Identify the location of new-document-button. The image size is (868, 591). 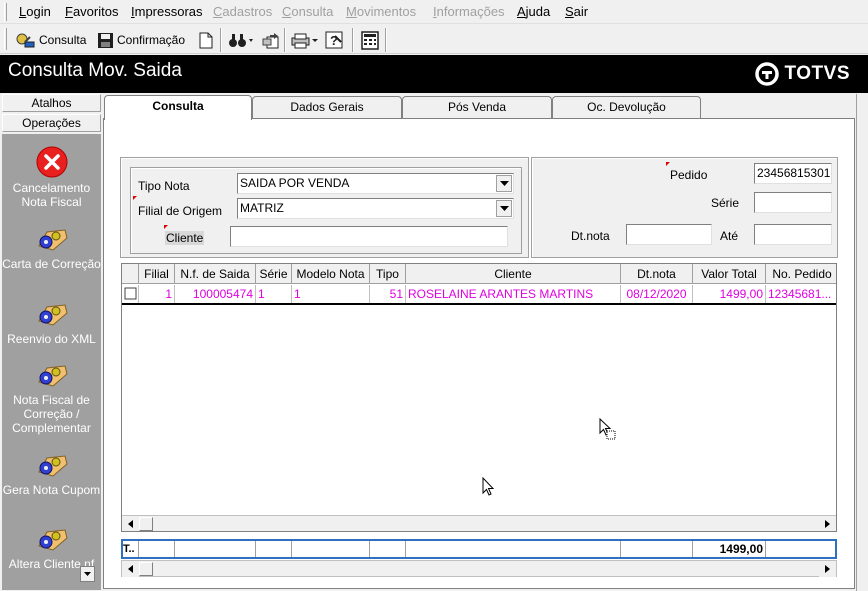
(206, 40).